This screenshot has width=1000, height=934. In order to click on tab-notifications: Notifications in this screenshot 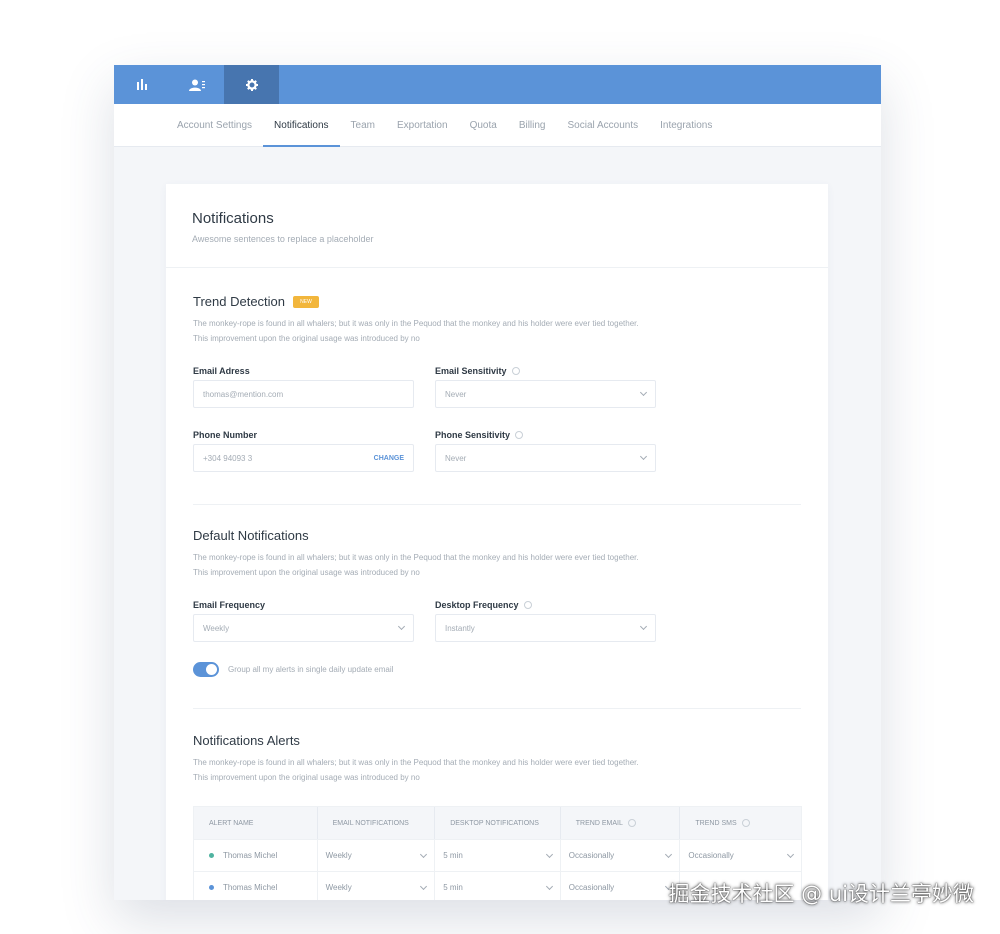, I will do `click(301, 125)`.